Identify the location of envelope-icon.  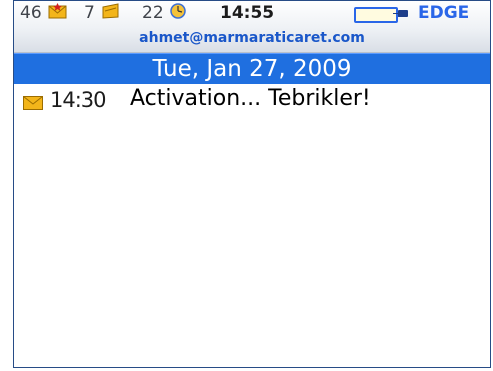
(33, 102).